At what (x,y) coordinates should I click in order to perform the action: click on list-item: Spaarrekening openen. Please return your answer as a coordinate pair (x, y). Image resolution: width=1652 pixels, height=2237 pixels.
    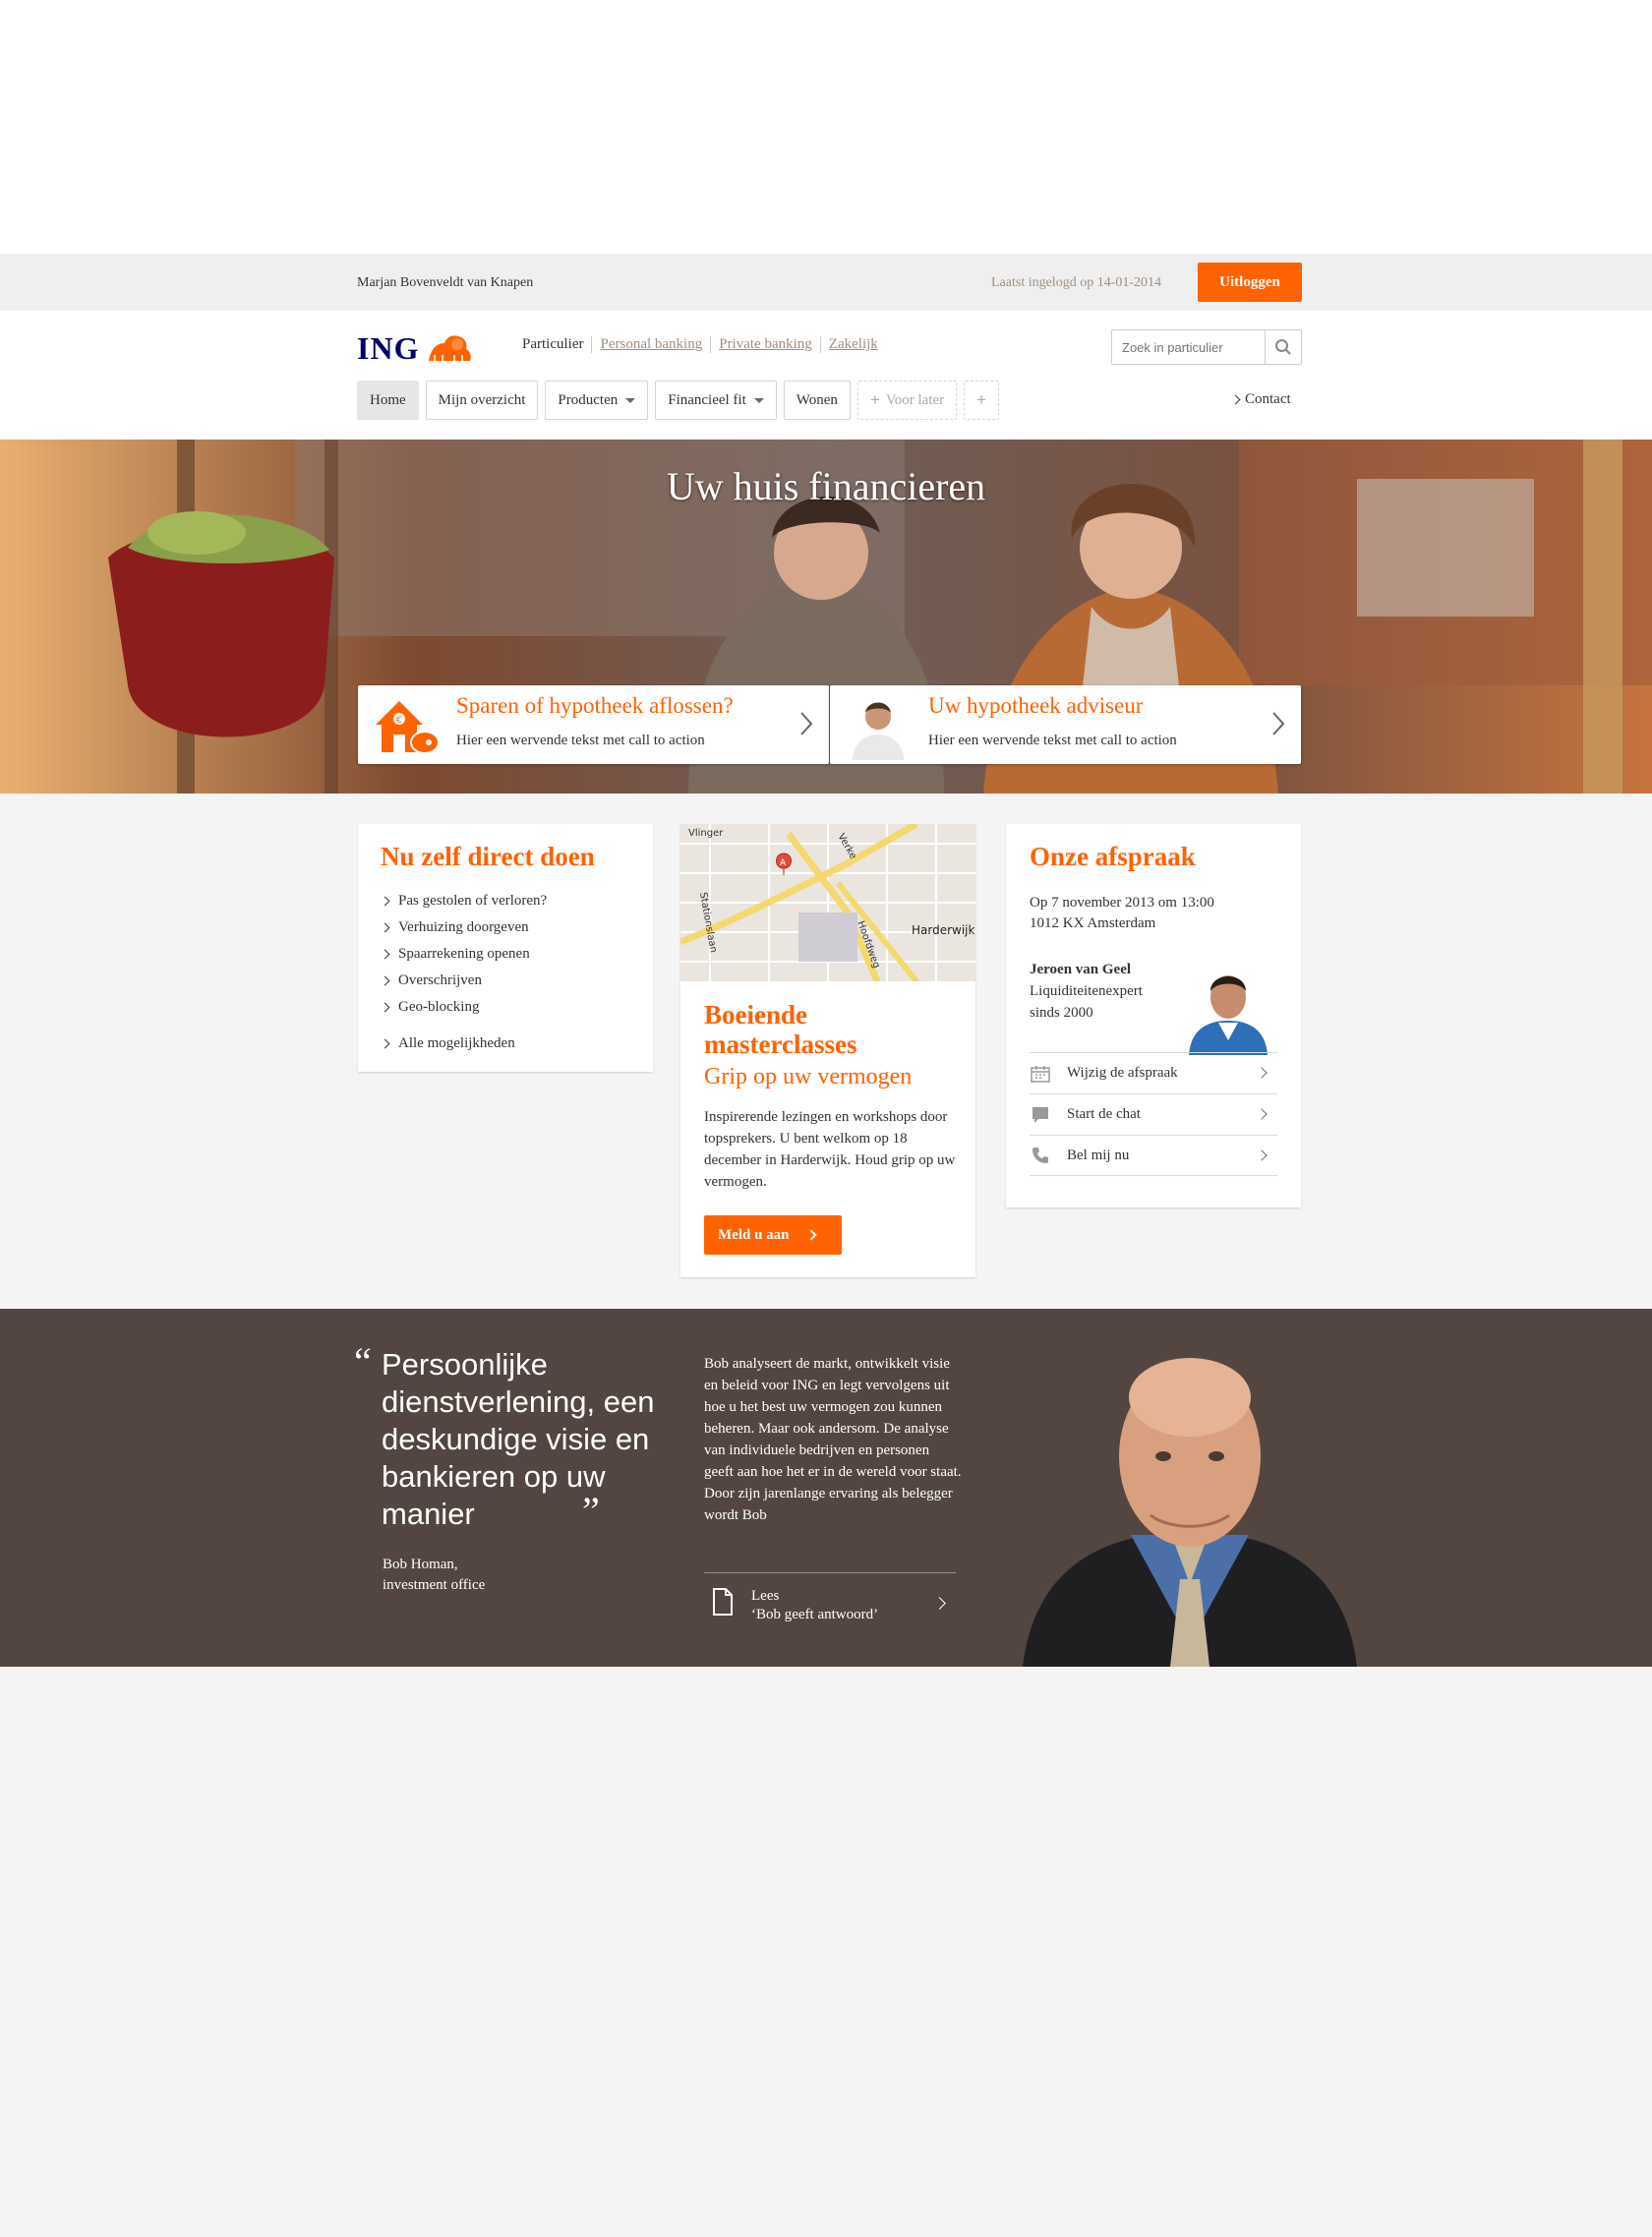
    Looking at the image, I should click on (463, 955).